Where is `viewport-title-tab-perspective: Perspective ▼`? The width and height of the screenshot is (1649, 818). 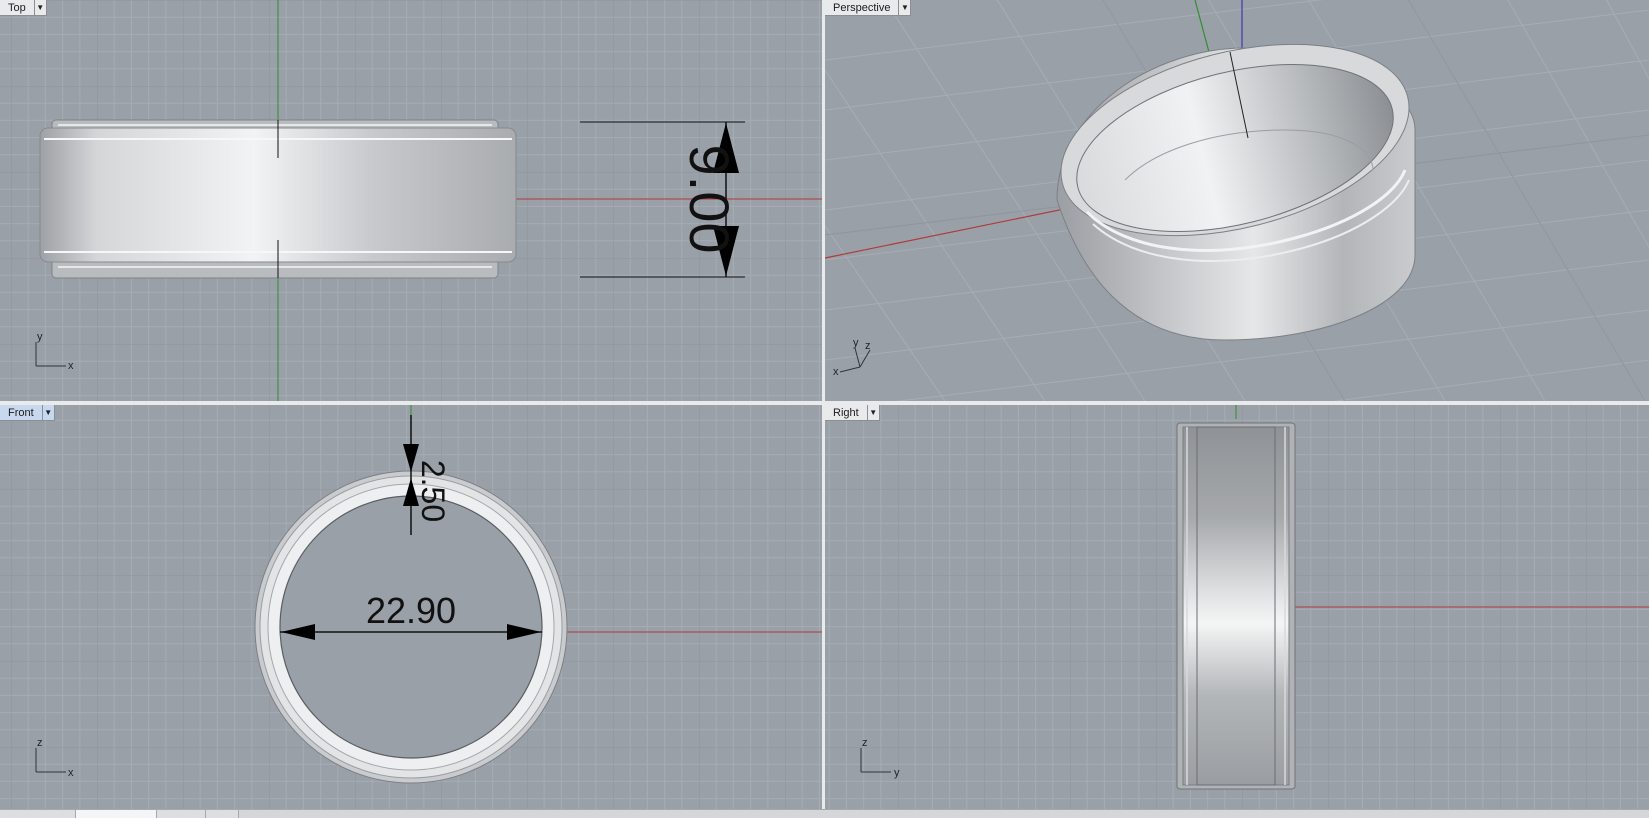
viewport-title-tab-perspective: Perspective ▼ is located at coordinates (868, 8).